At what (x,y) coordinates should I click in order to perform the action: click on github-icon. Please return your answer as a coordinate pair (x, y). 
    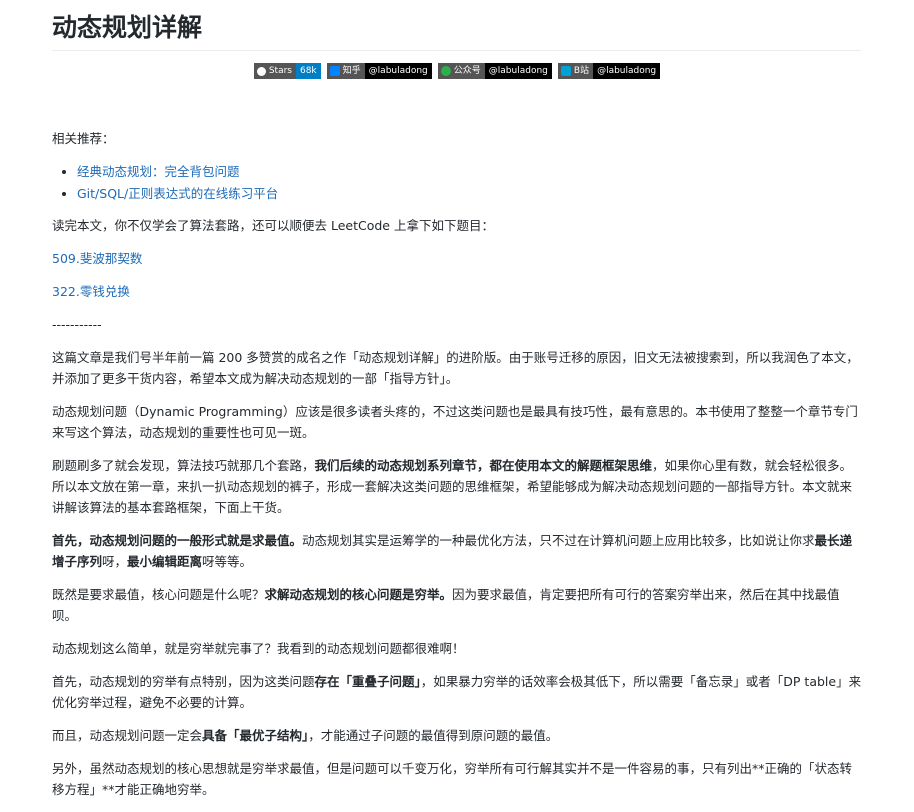
    Looking at the image, I should click on (261, 71).